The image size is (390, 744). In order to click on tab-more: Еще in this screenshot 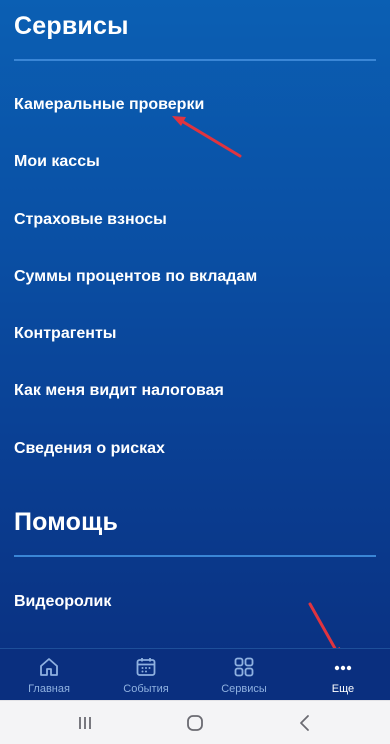, I will do `click(343, 677)`.